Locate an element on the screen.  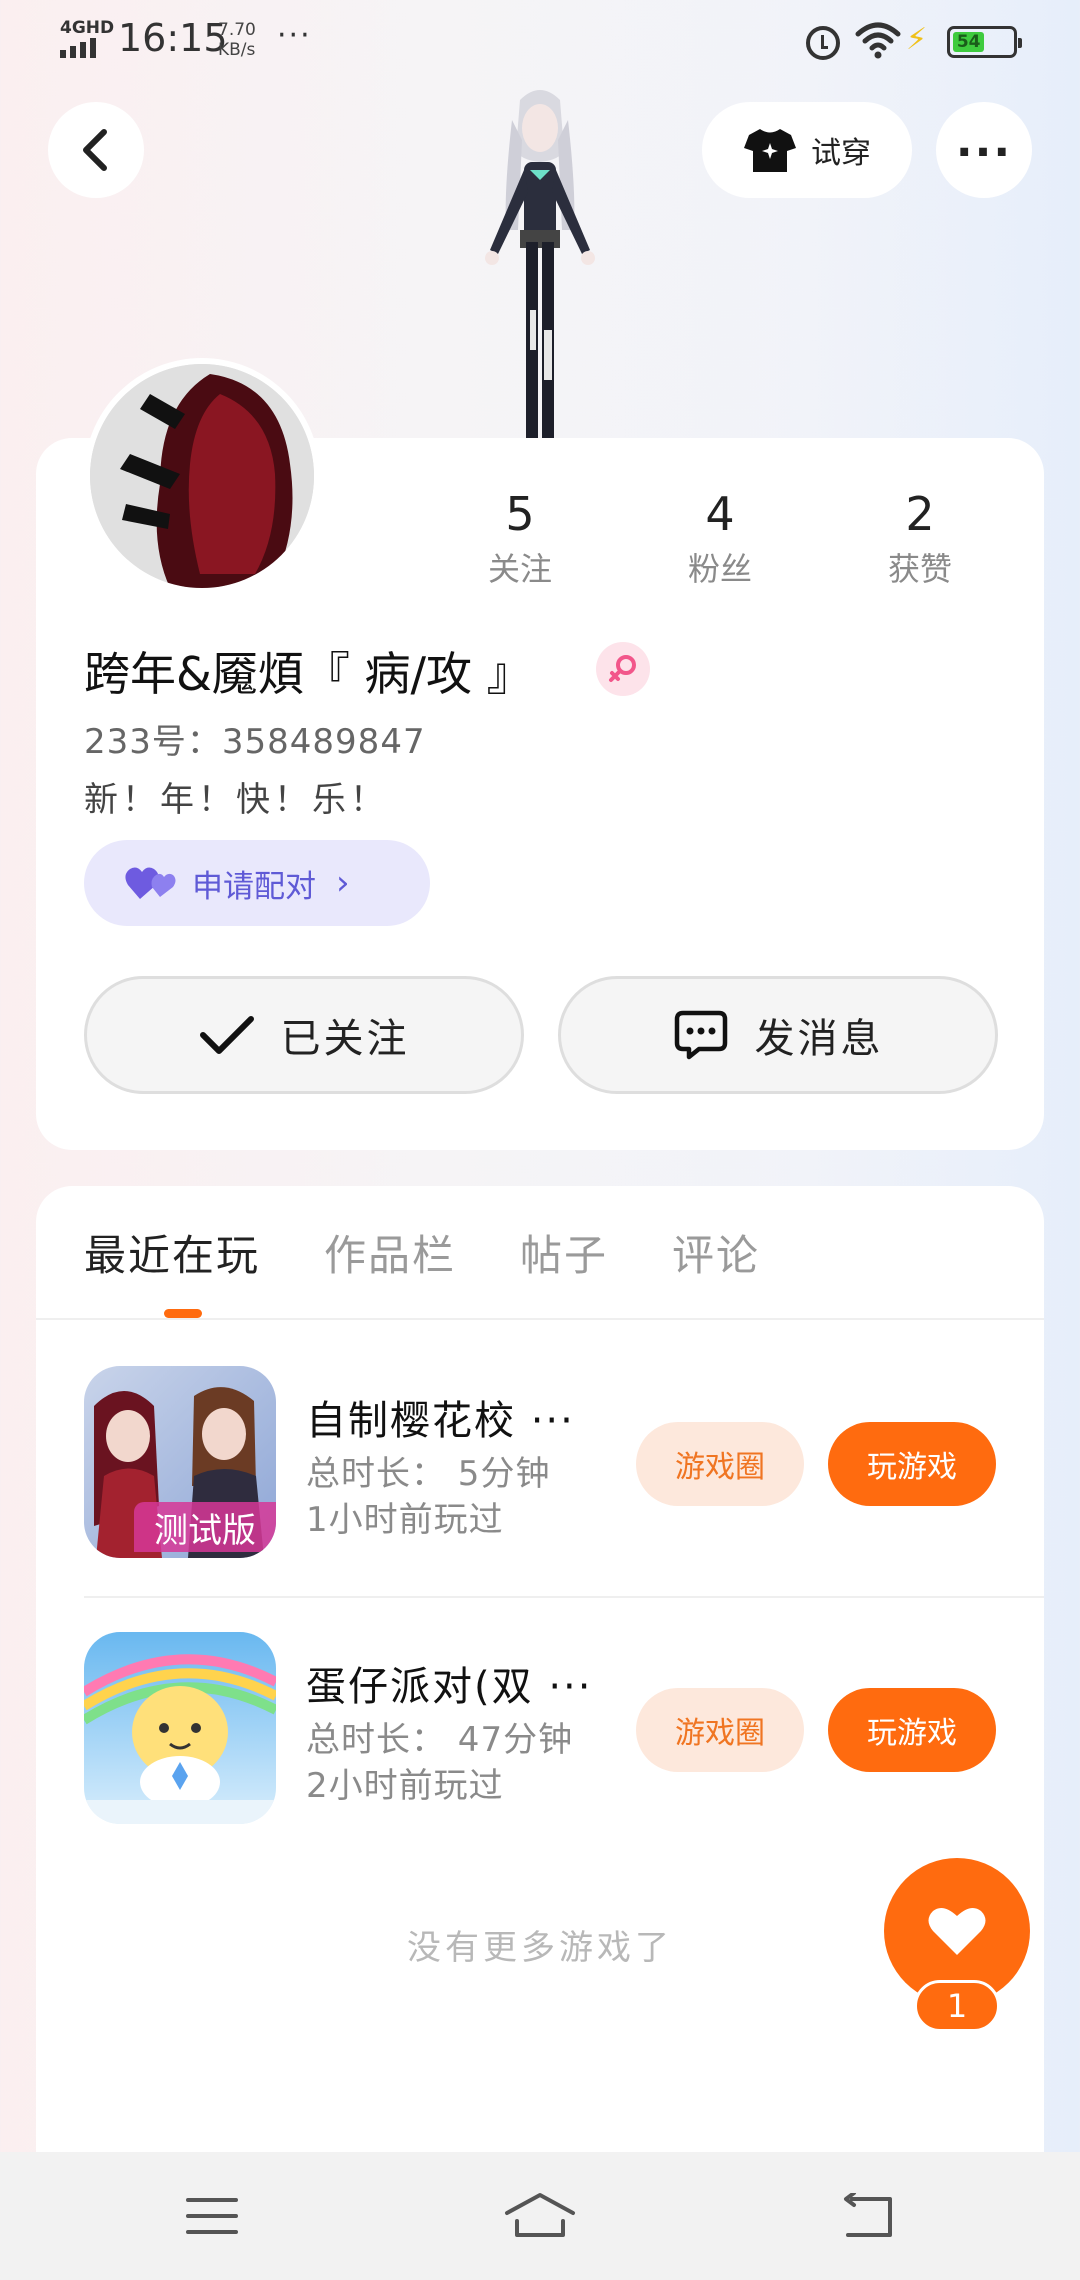
bio: 新！年！快！乐！ is located at coordinates (236, 800).